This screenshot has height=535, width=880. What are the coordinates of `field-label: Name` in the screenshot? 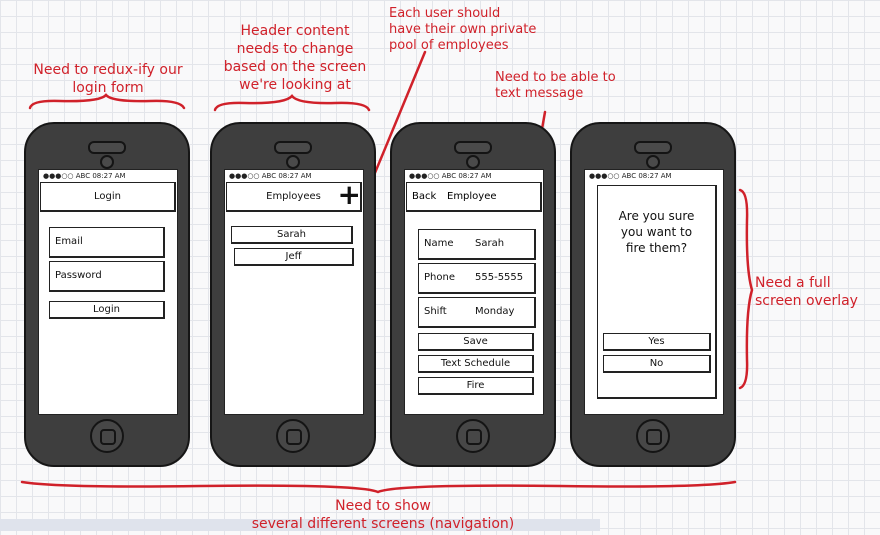 It's located at (439, 243).